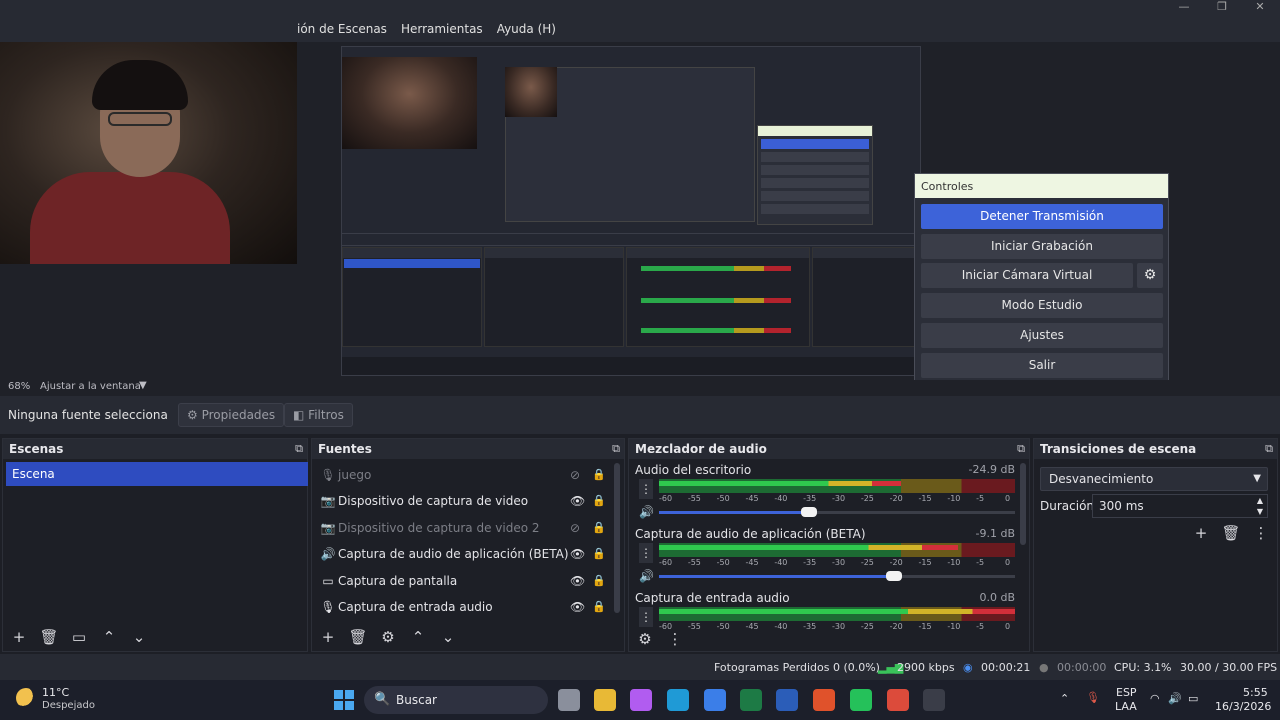 Image resolution: width=1280 pixels, height=720 pixels. I want to click on obs-app-icon, so click(934, 700).